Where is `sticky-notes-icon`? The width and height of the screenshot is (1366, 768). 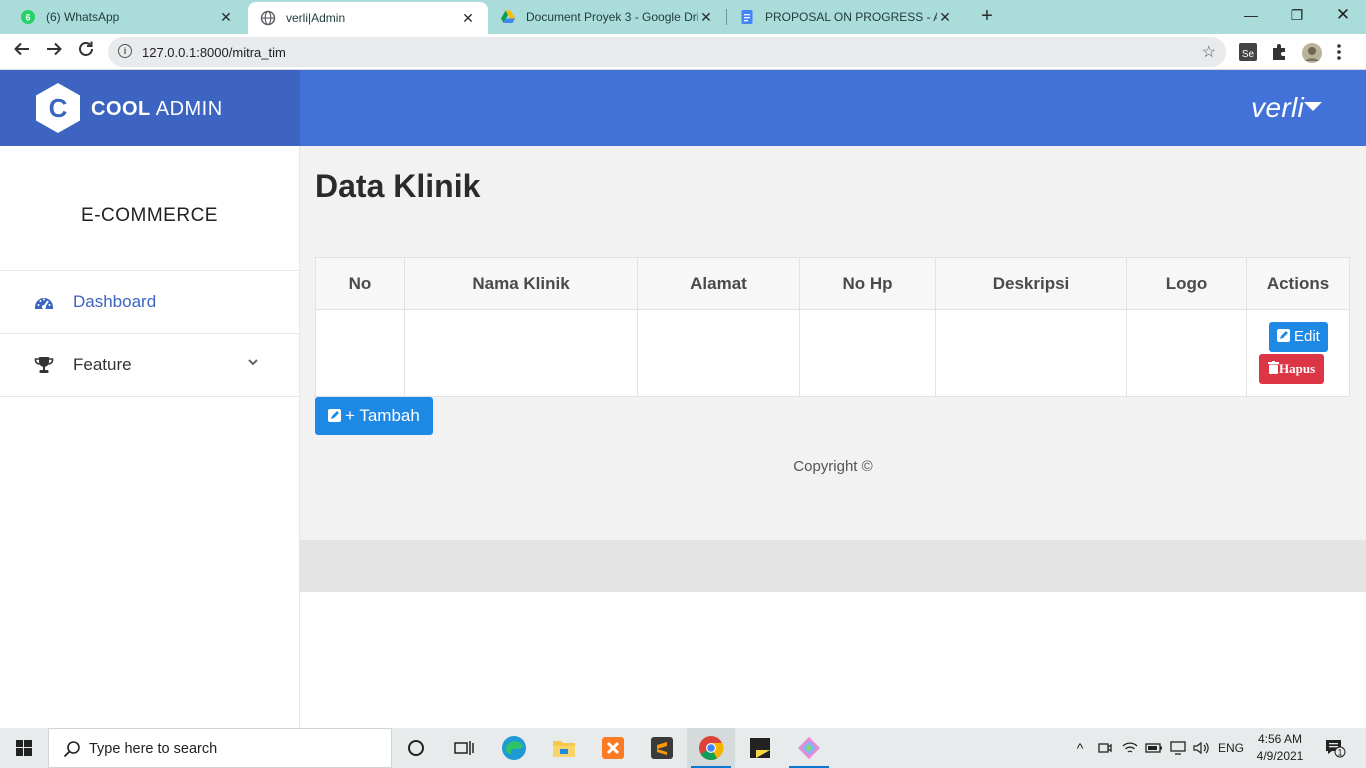 sticky-notes-icon is located at coordinates (760, 748).